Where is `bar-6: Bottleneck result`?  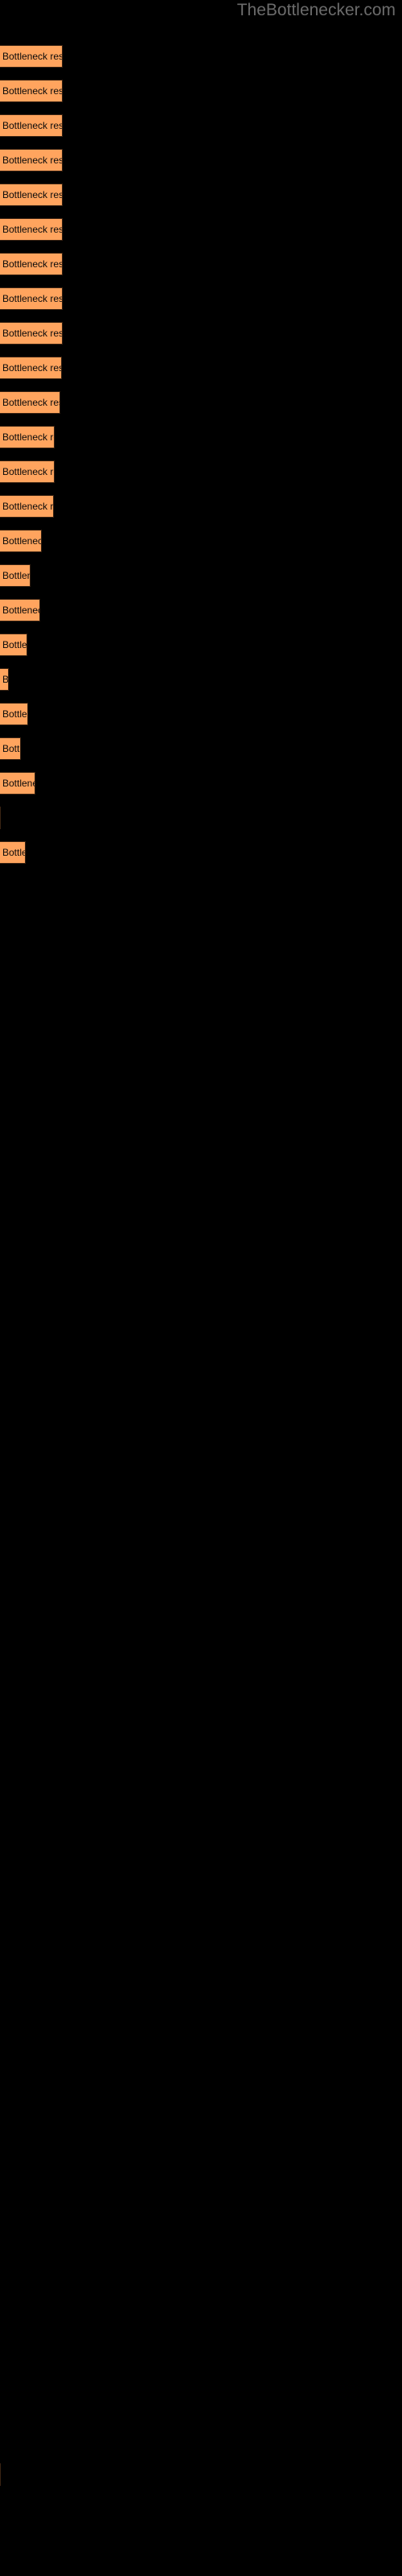
bar-6: Bottleneck result is located at coordinates (31, 229).